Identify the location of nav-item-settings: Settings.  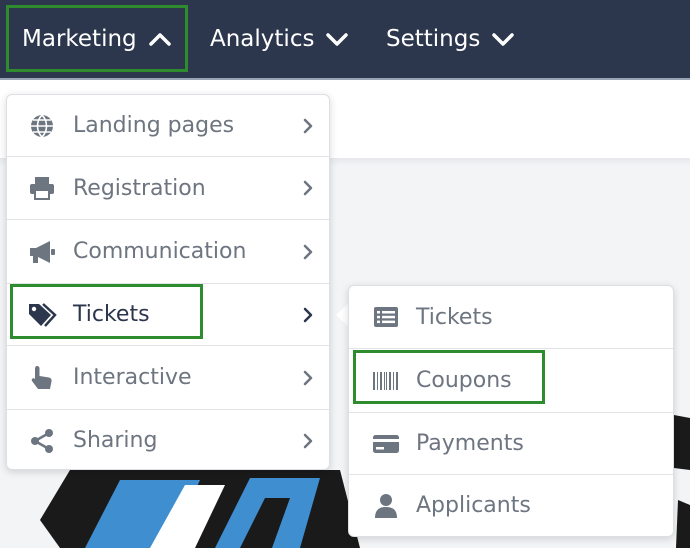
(450, 39).